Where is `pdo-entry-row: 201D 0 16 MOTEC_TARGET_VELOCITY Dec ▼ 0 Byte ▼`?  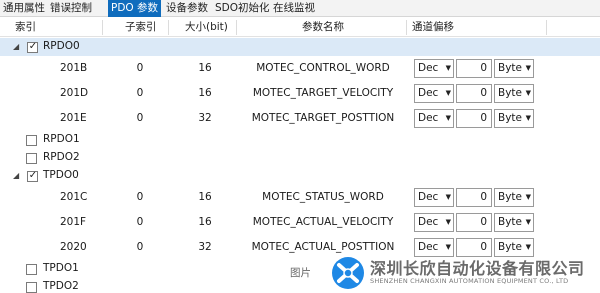
pdo-entry-row: 201D 0 16 MOTEC_TARGET_VELOCITY Dec ▼ 0 Byte ▼ is located at coordinates (300, 93).